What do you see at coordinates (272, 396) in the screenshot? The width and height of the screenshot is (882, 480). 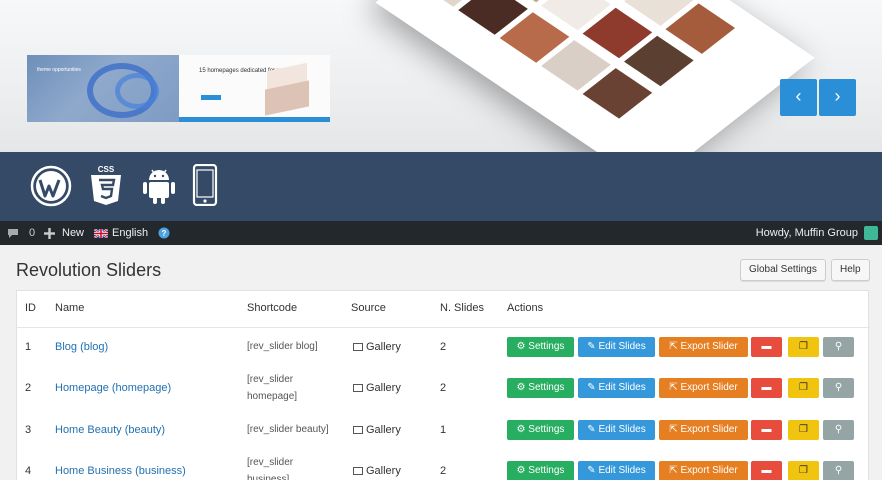 I see `slider-shortcode-line-2: homepage]` at bounding box center [272, 396].